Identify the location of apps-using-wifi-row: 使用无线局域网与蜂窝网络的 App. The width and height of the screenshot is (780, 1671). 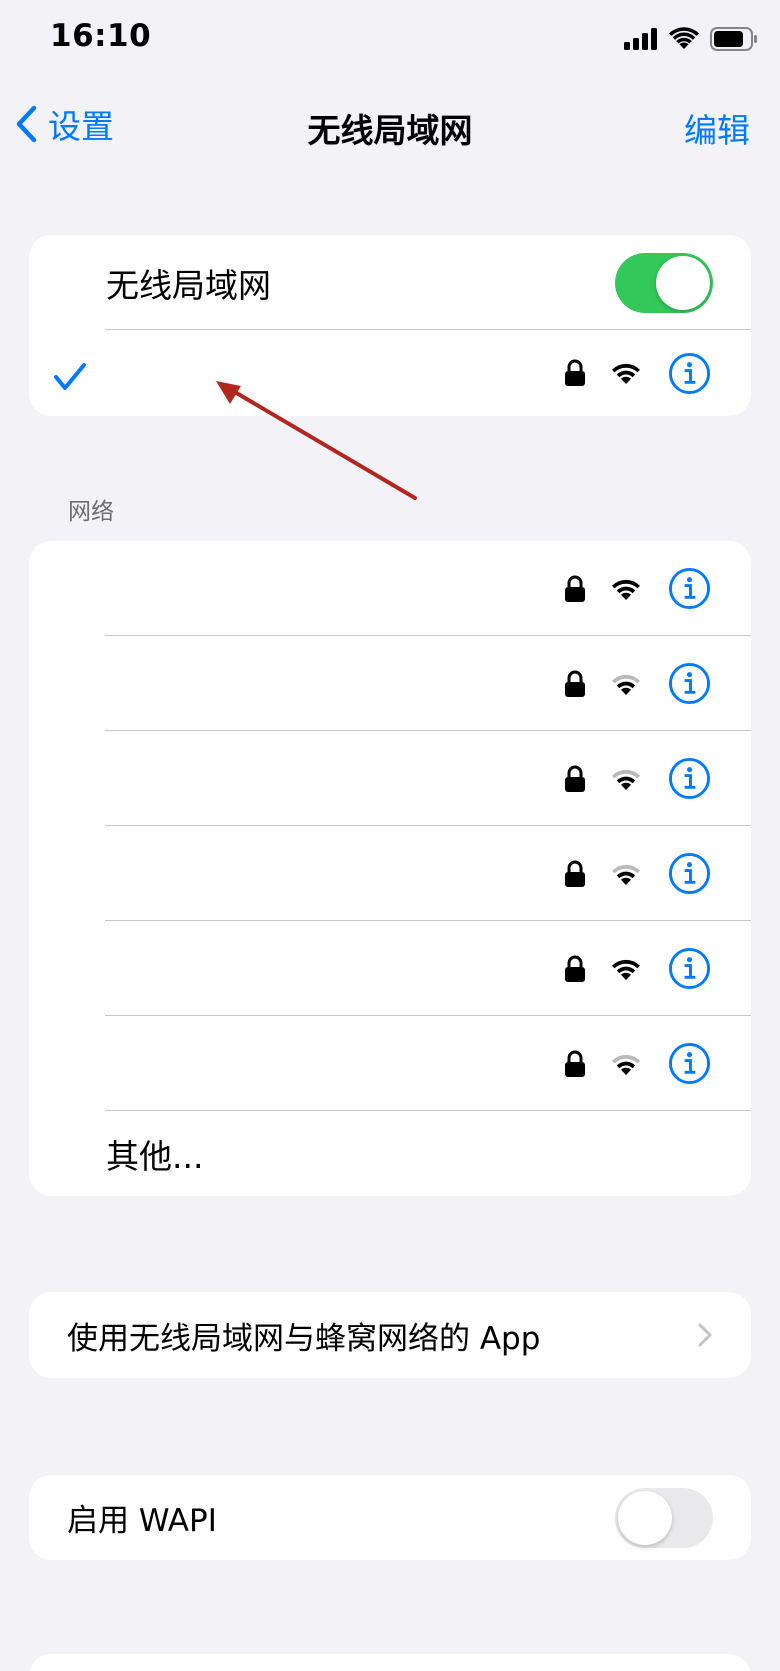
(390, 1335).